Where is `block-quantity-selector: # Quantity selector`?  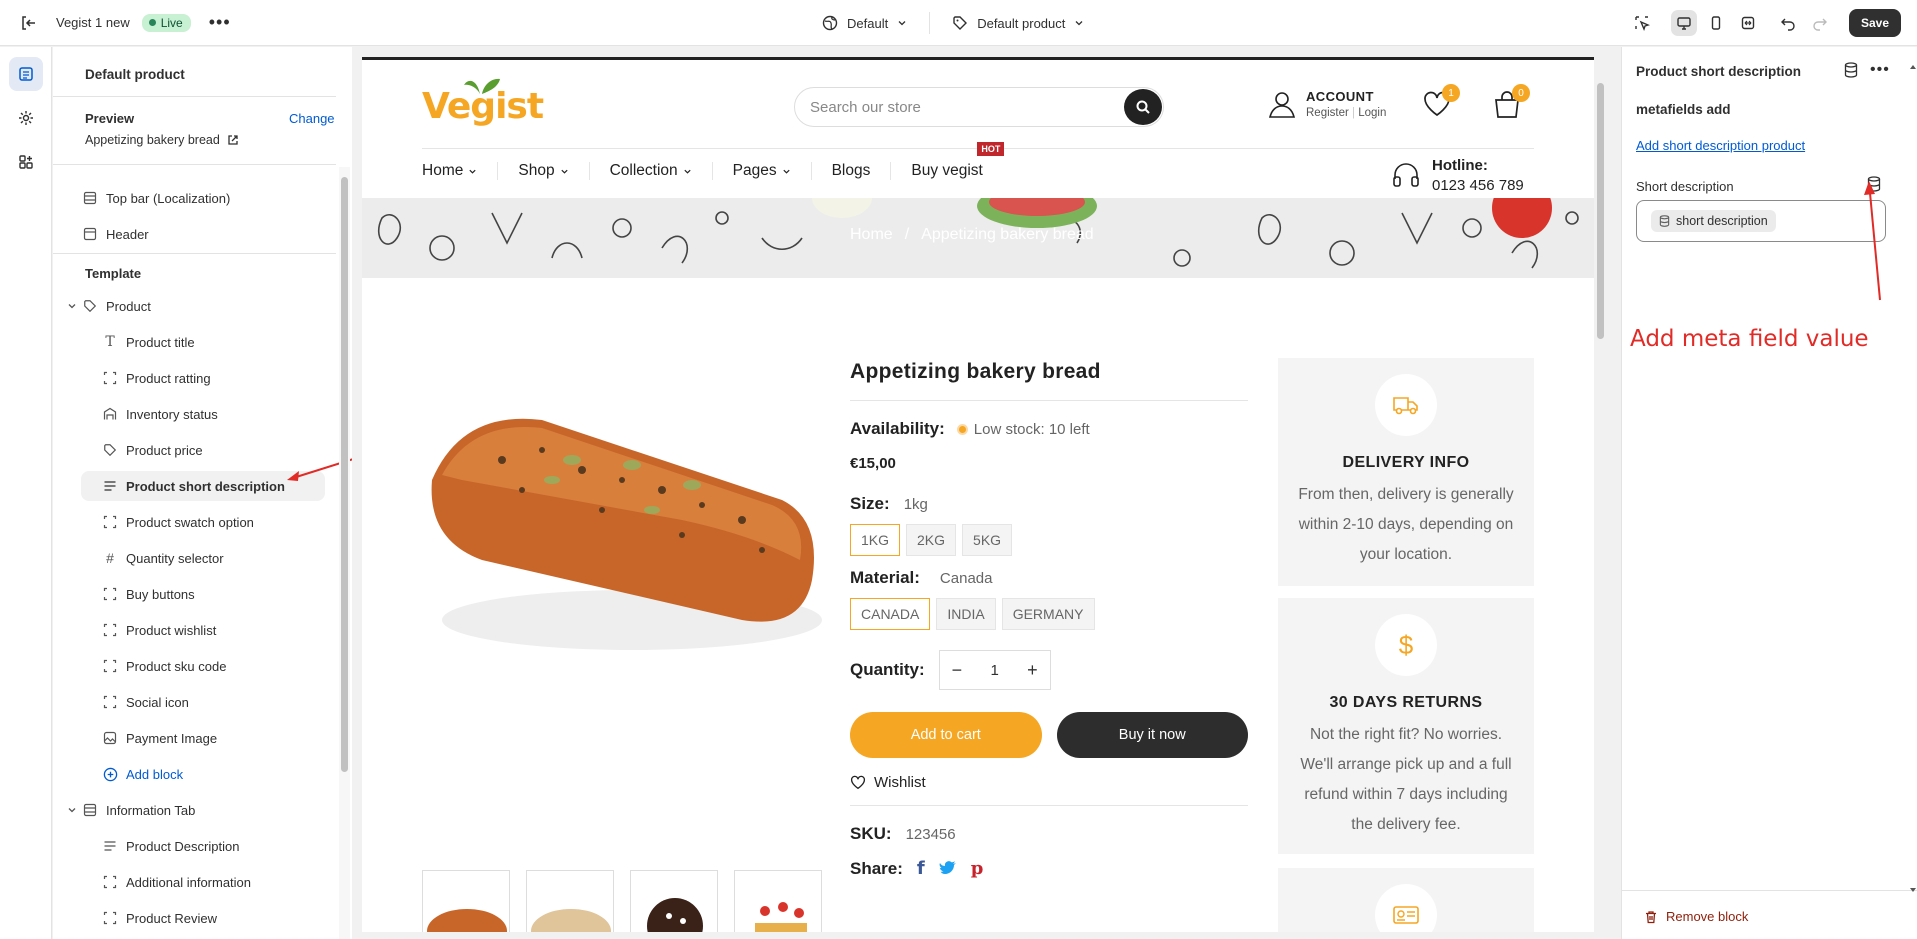 block-quantity-selector: # Quantity selector is located at coordinates (226, 558).